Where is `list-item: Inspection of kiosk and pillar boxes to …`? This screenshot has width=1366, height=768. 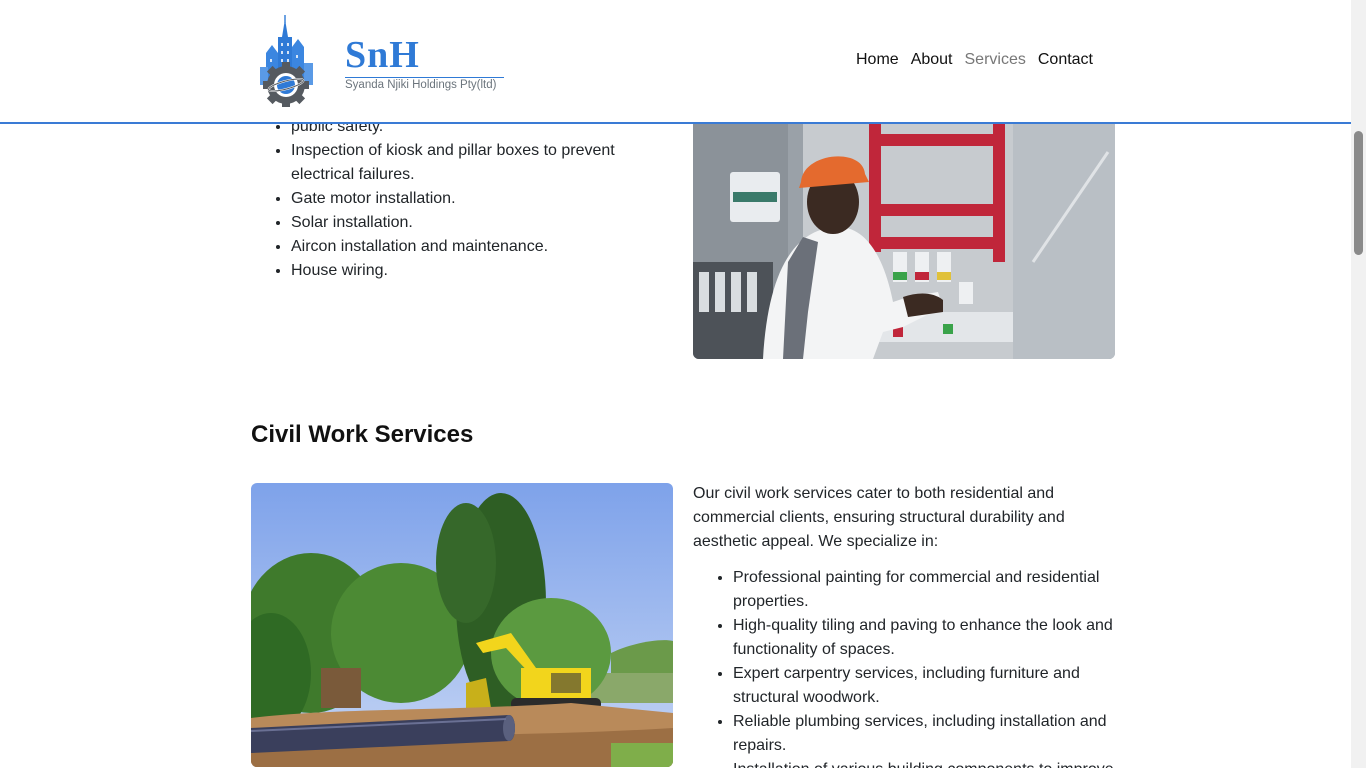 list-item: Inspection of kiosk and pillar boxes to … is located at coordinates (481, 163).